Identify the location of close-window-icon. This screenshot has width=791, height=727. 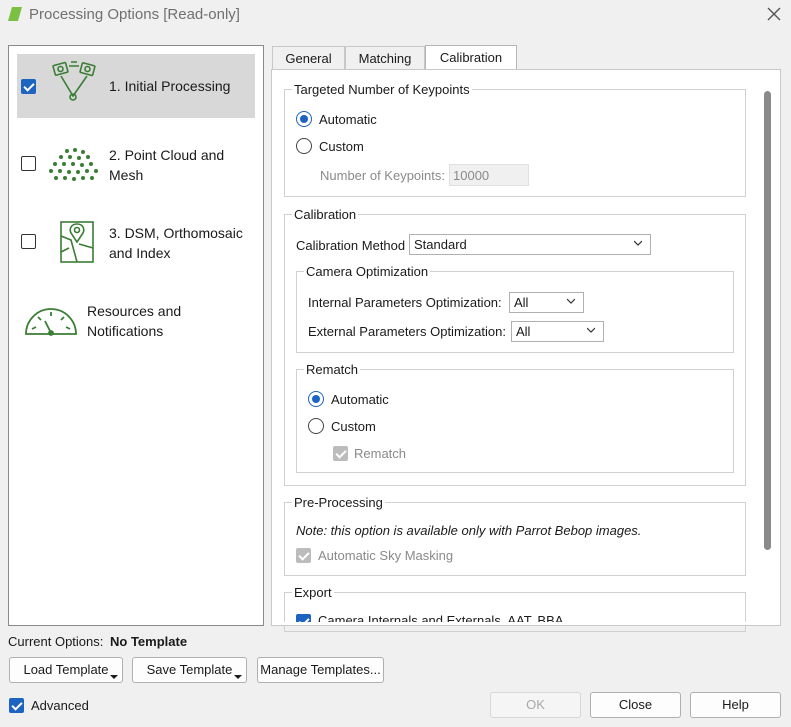
(774, 14).